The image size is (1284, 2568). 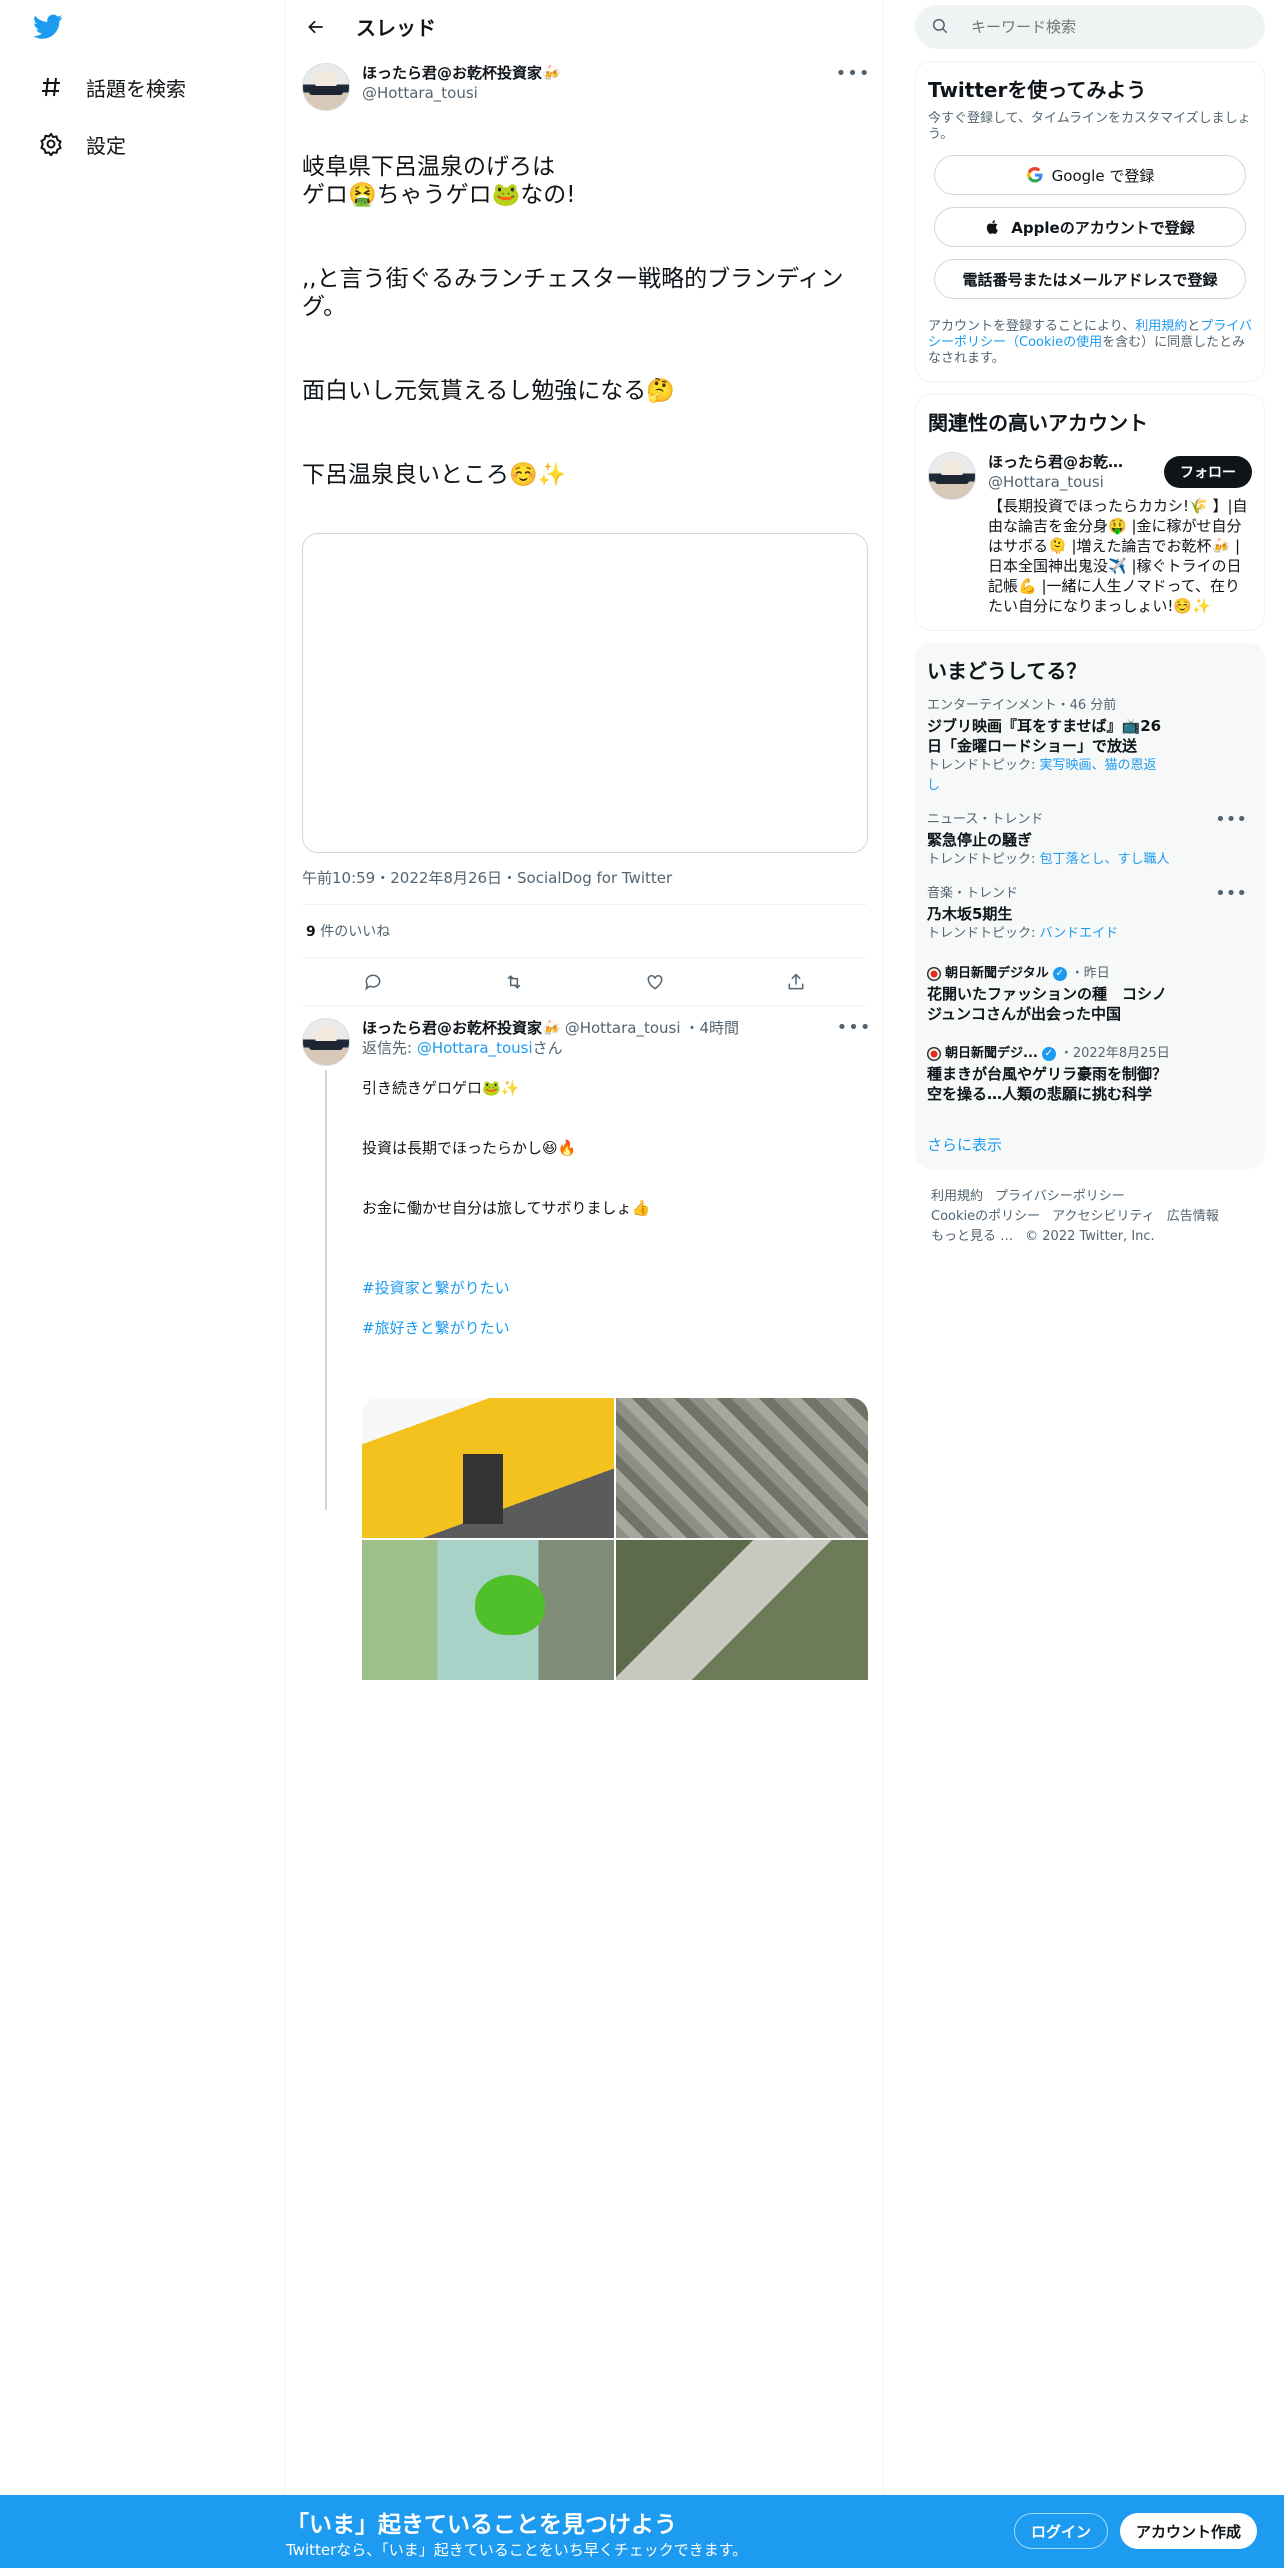 I want to click on share-icon, so click(x=796, y=982).